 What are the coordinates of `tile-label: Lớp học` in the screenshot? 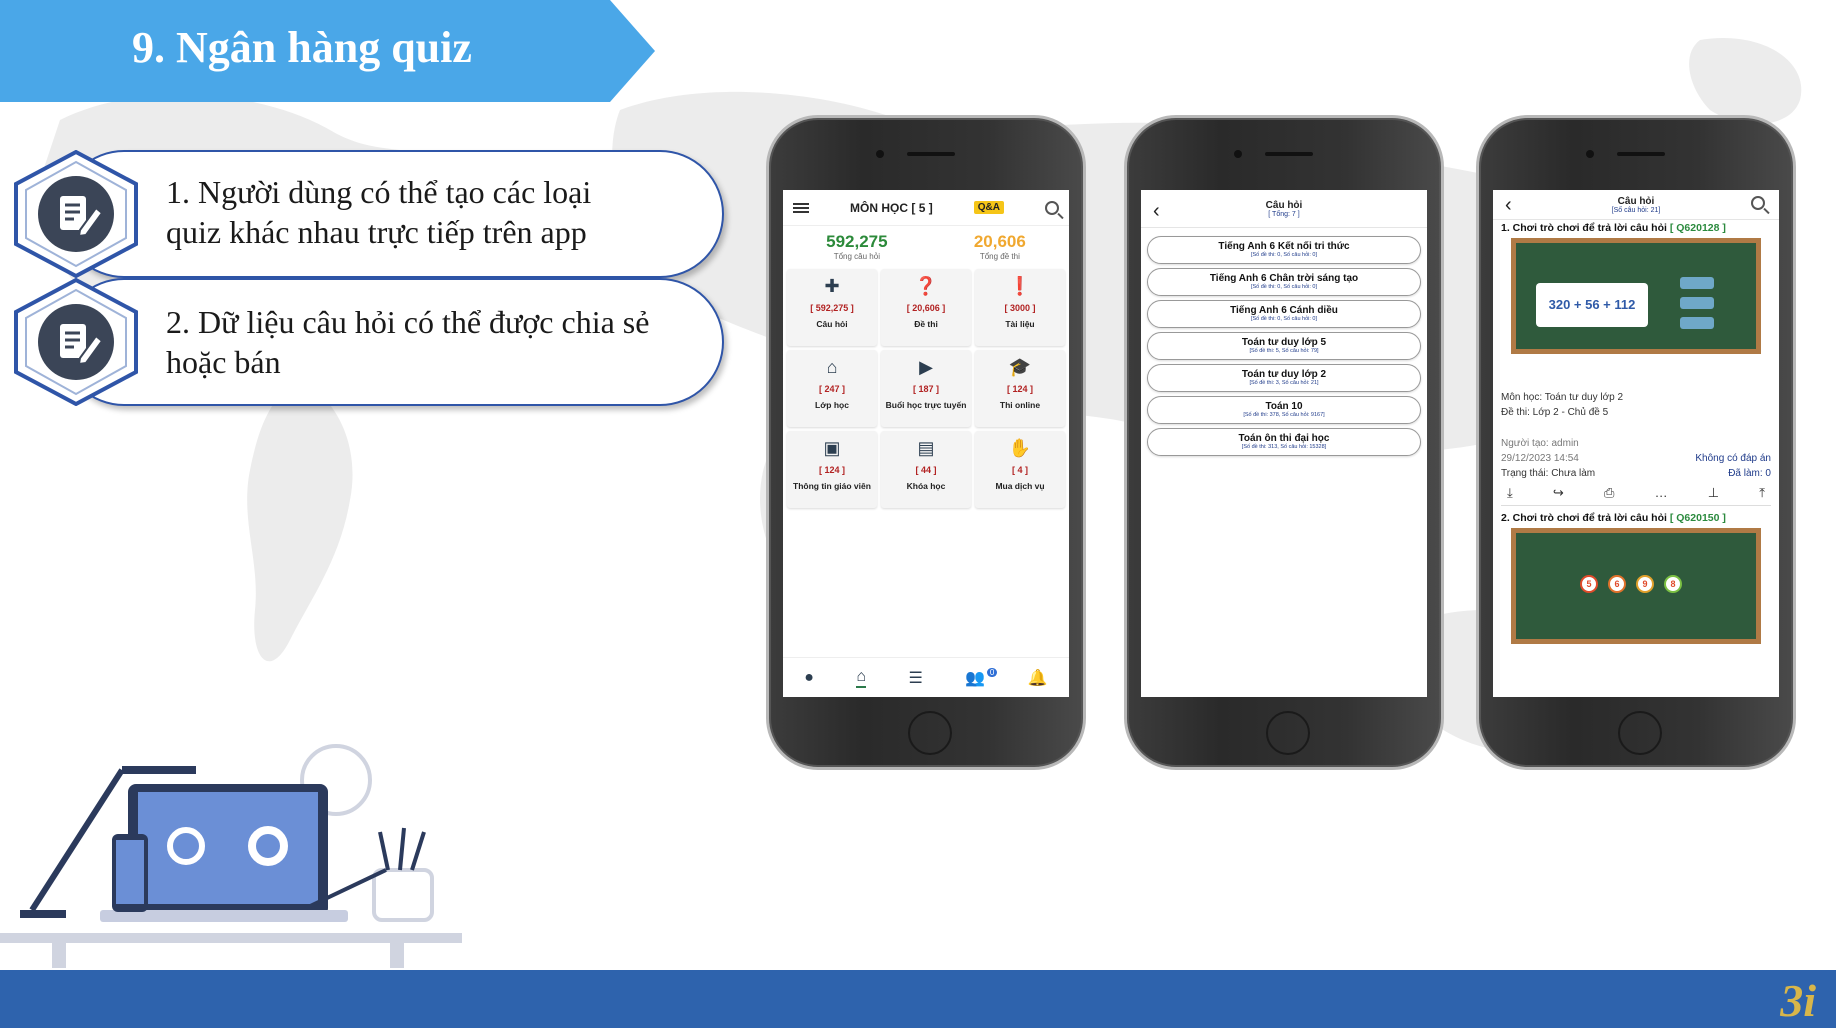 It's located at (832, 405).